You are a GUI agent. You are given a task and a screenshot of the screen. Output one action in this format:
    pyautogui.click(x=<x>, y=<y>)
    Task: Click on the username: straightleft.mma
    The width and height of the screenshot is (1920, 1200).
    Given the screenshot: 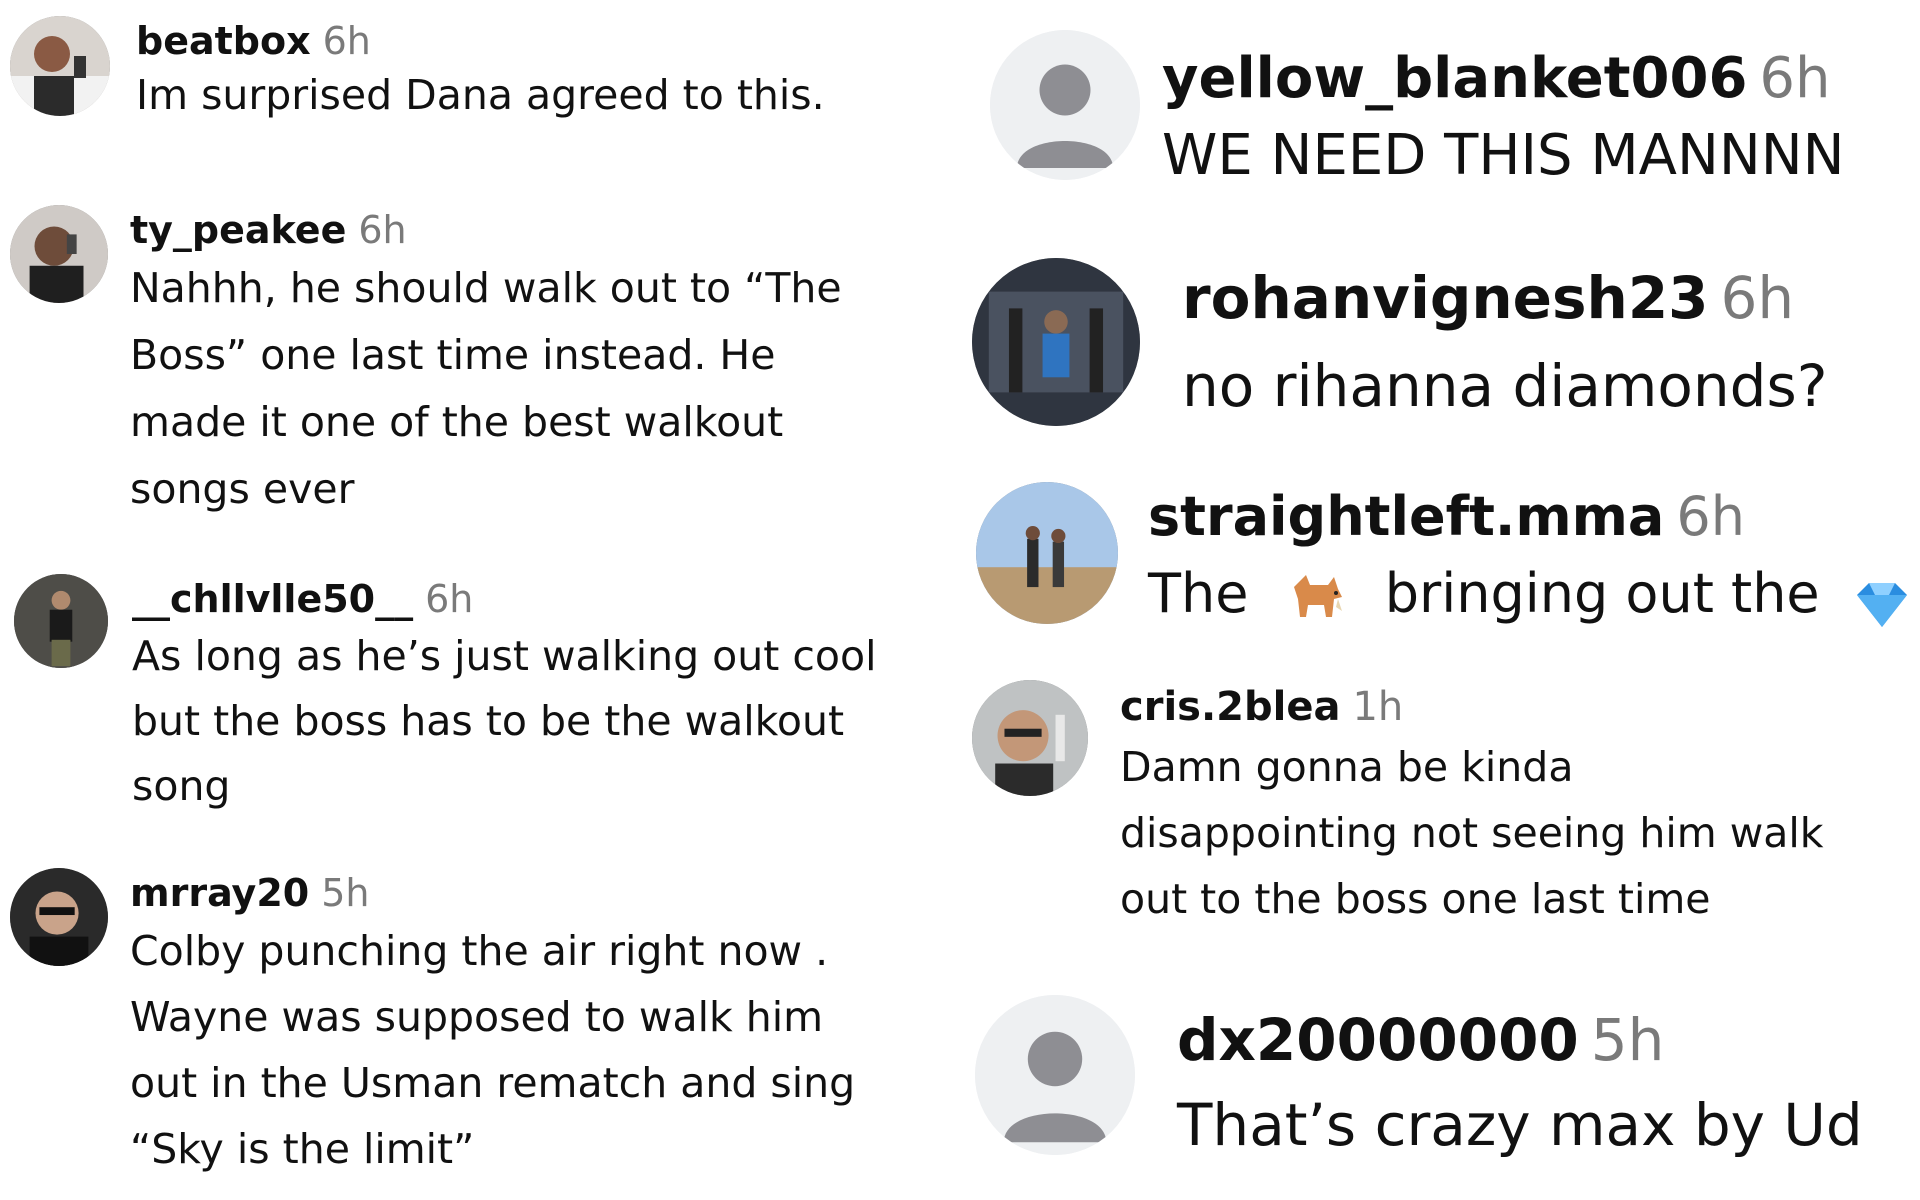 What is the action you would take?
    pyautogui.click(x=1406, y=516)
    